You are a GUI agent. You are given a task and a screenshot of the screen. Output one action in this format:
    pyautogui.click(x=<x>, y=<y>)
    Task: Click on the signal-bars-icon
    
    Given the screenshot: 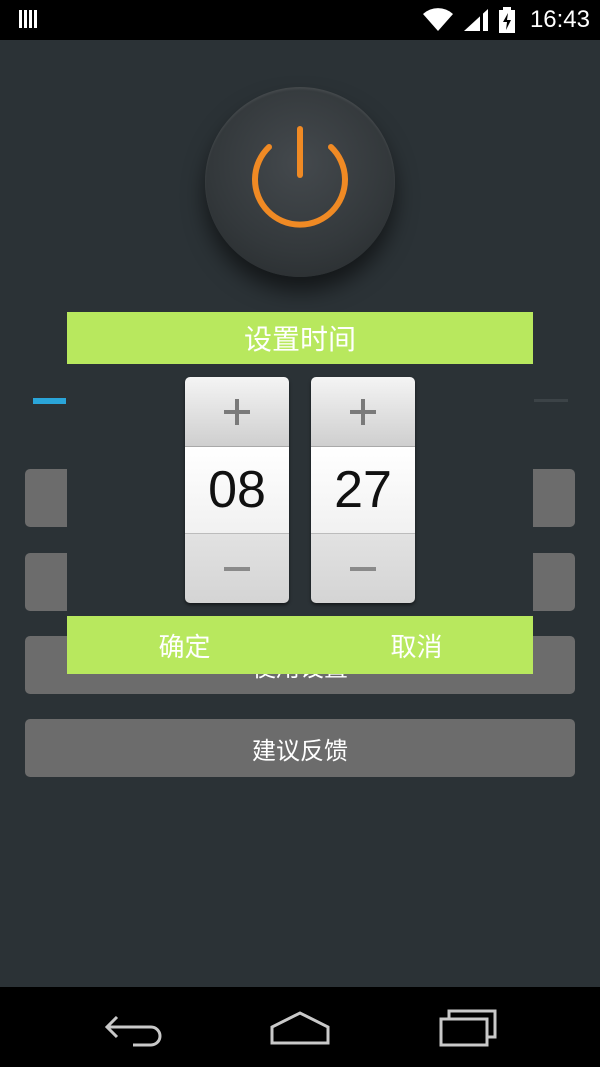 What is the action you would take?
    pyautogui.click(x=28, y=19)
    